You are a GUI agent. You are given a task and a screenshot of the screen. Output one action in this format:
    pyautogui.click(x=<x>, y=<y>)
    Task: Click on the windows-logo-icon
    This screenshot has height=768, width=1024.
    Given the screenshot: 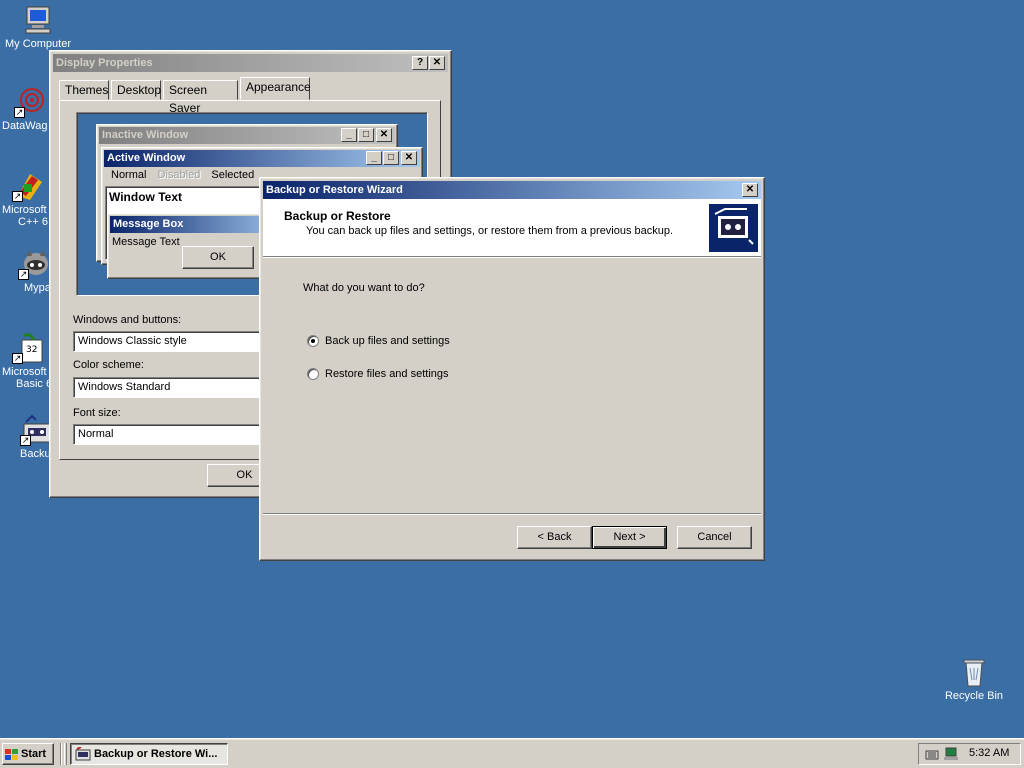 What is the action you would take?
    pyautogui.click(x=12, y=754)
    